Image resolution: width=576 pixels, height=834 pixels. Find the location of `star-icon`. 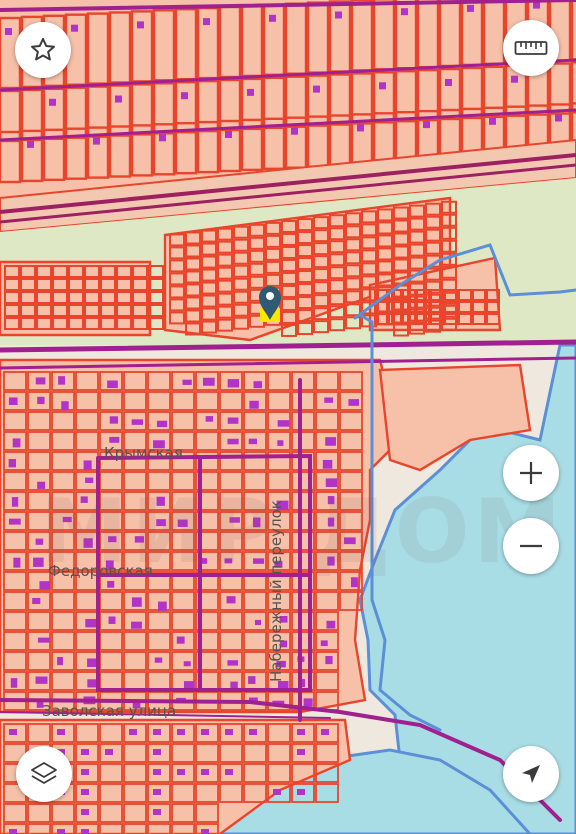

star-icon is located at coordinates (43, 49).